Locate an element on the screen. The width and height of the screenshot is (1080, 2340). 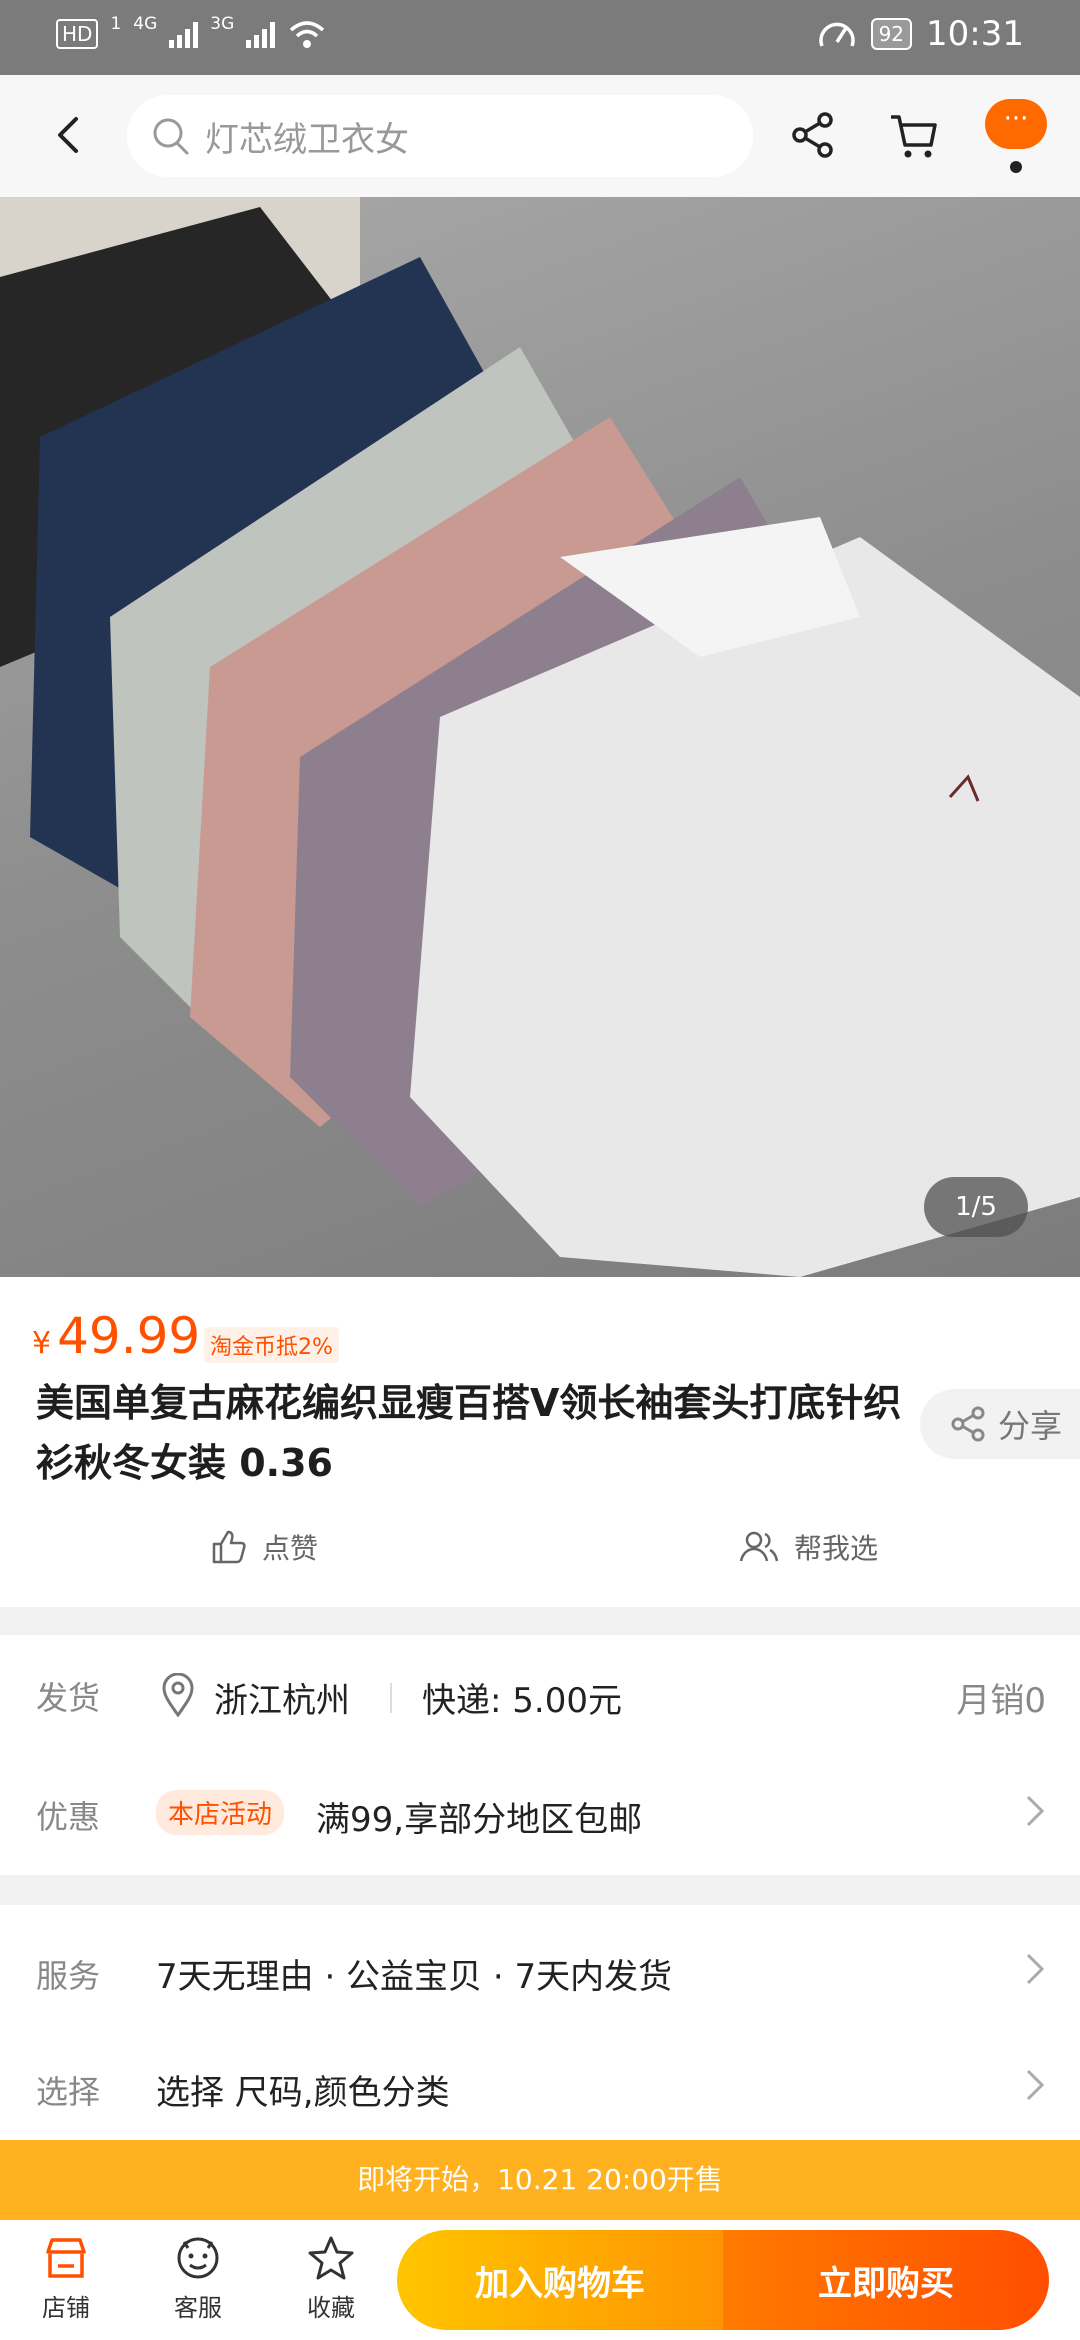
promo-text: 满99,享部分地区包邮 is located at coordinates (479, 1820).